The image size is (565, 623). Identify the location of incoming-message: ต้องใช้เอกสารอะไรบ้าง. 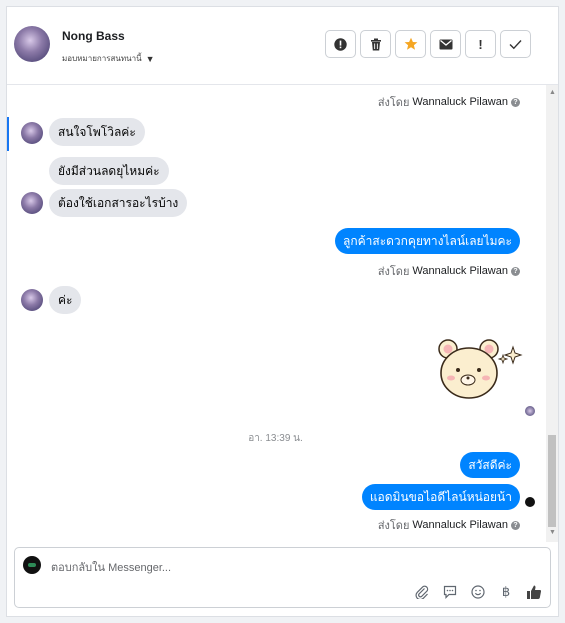
(118, 203).